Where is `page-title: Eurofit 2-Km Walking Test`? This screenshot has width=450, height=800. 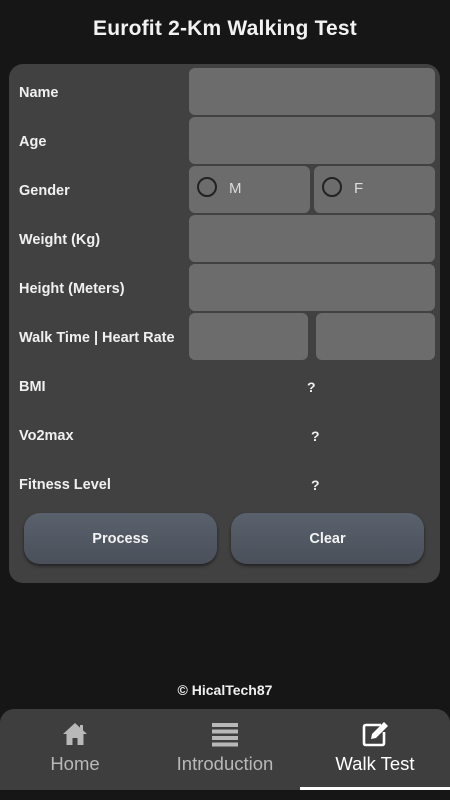 page-title: Eurofit 2-Km Walking Test is located at coordinates (224, 28).